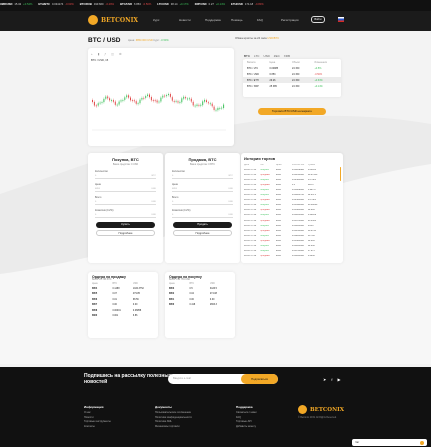 This screenshot has width=431, height=447. I want to click on history-scrollbar, so click(340, 174).